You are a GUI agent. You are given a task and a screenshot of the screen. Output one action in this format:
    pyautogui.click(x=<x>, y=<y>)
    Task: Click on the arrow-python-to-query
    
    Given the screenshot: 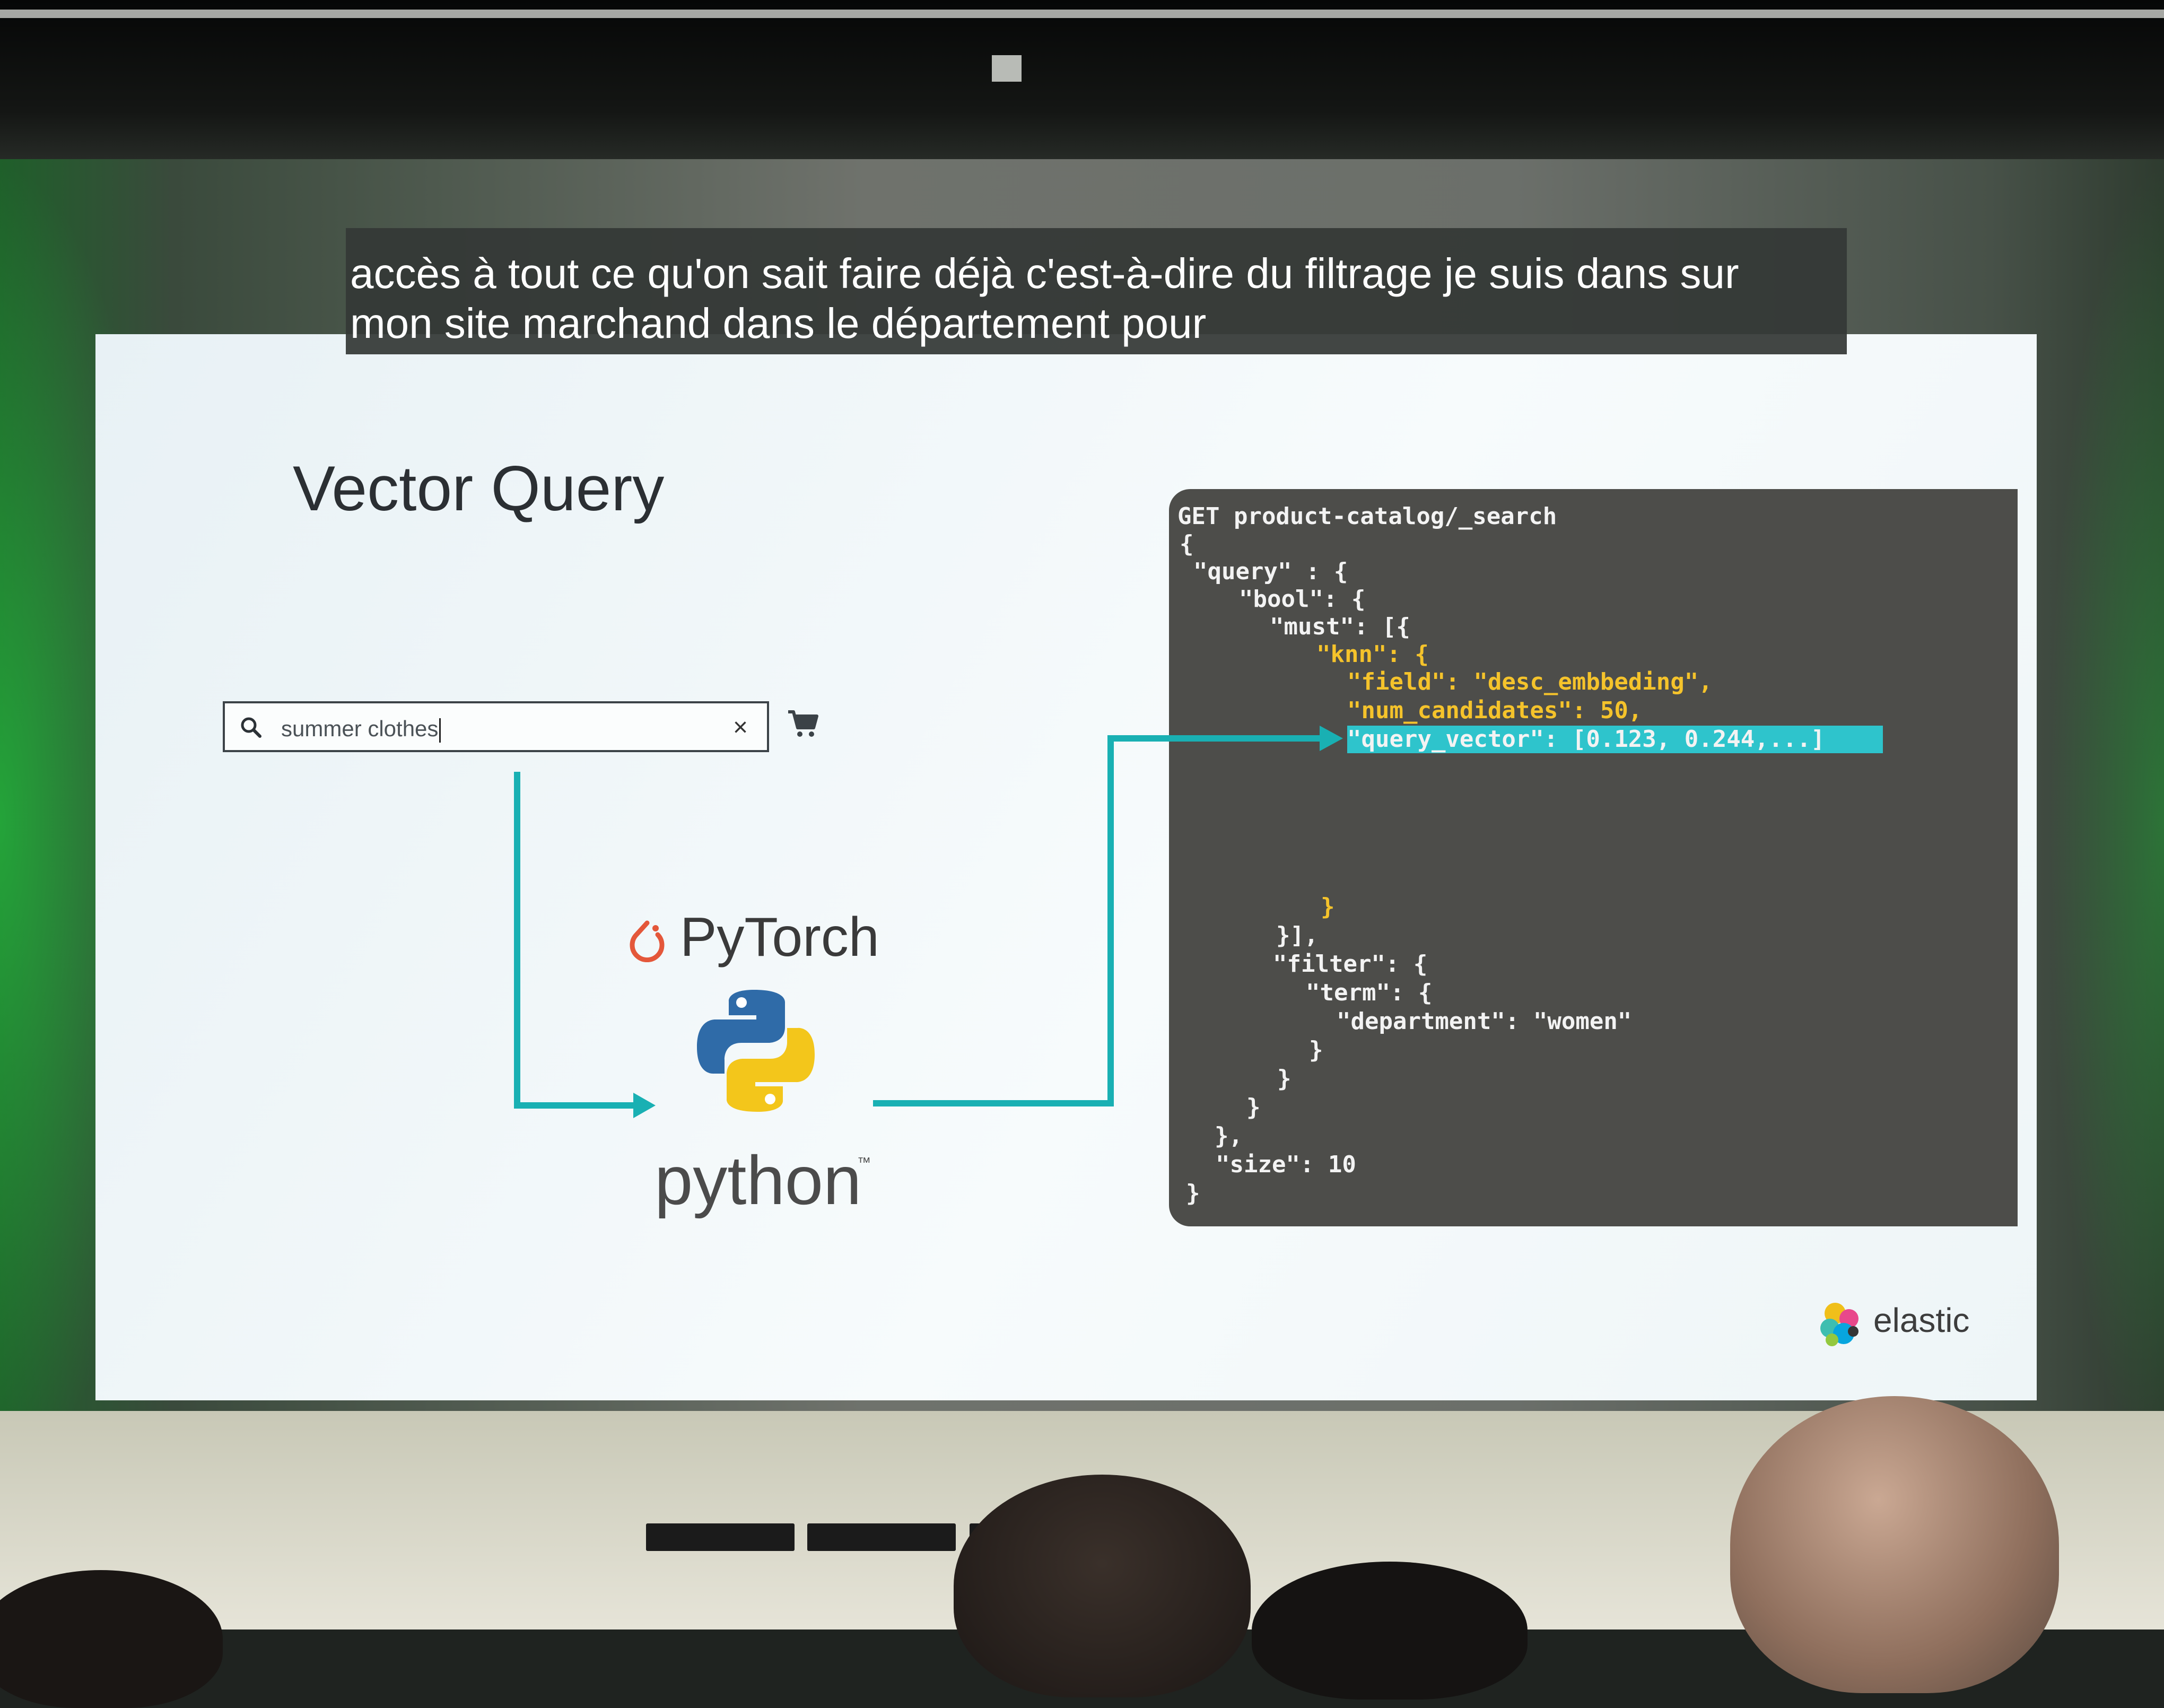 What is the action you would take?
    pyautogui.click(x=1097, y=921)
    